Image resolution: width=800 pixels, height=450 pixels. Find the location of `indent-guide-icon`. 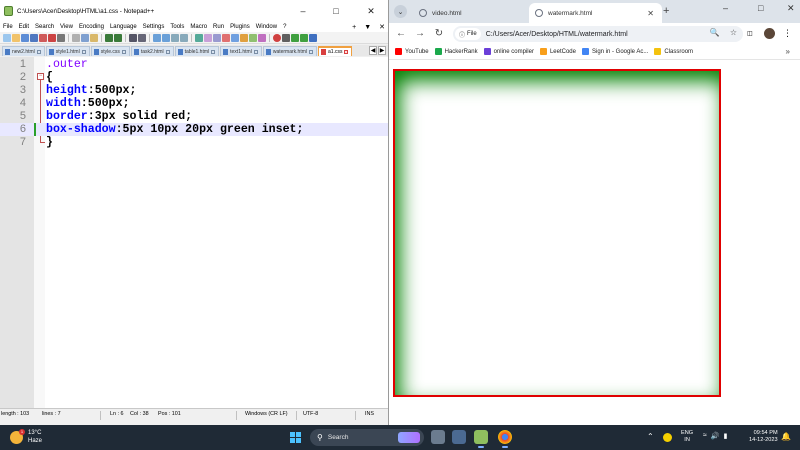

indent-guide-icon is located at coordinates (217, 37).